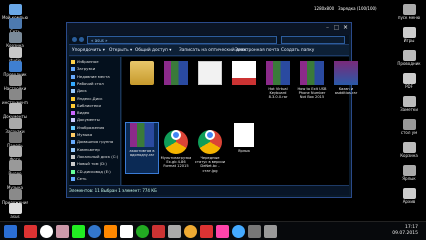 This screenshot has width=426, height=240. What do you see at coordinates (409, 150) in the screenshot?
I see `desktop-icon: Корзина` at bounding box center [409, 150].